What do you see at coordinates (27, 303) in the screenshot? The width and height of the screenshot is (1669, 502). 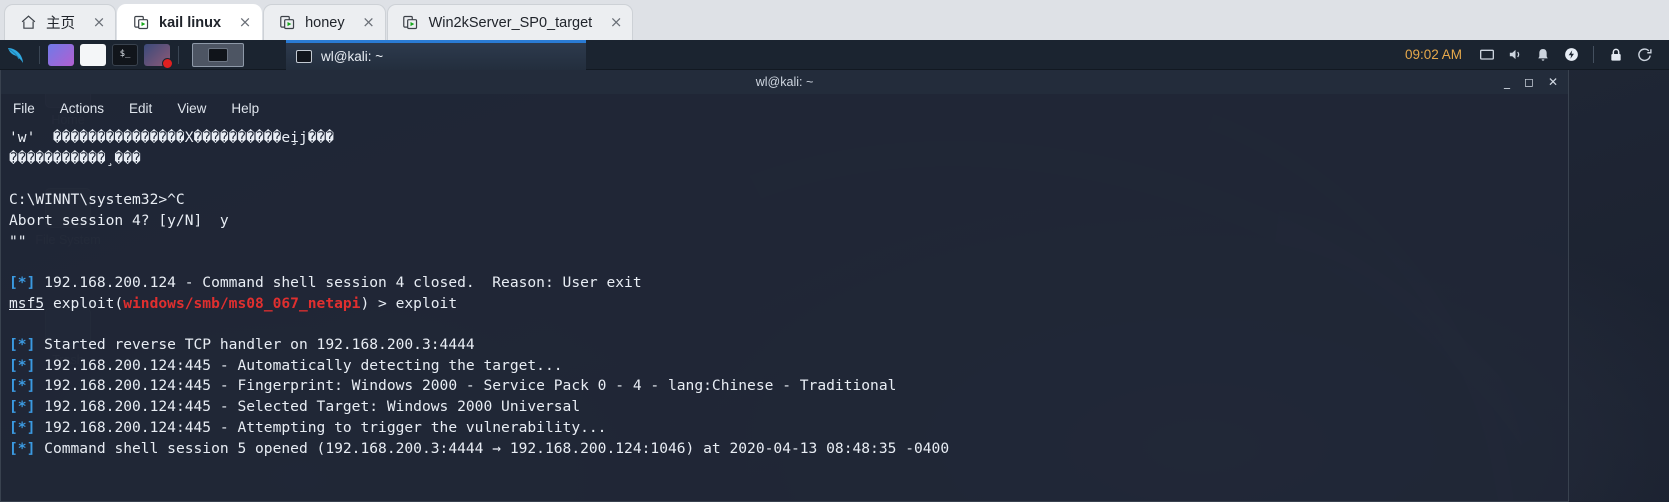 I see `msf-prompt-label: msf5` at bounding box center [27, 303].